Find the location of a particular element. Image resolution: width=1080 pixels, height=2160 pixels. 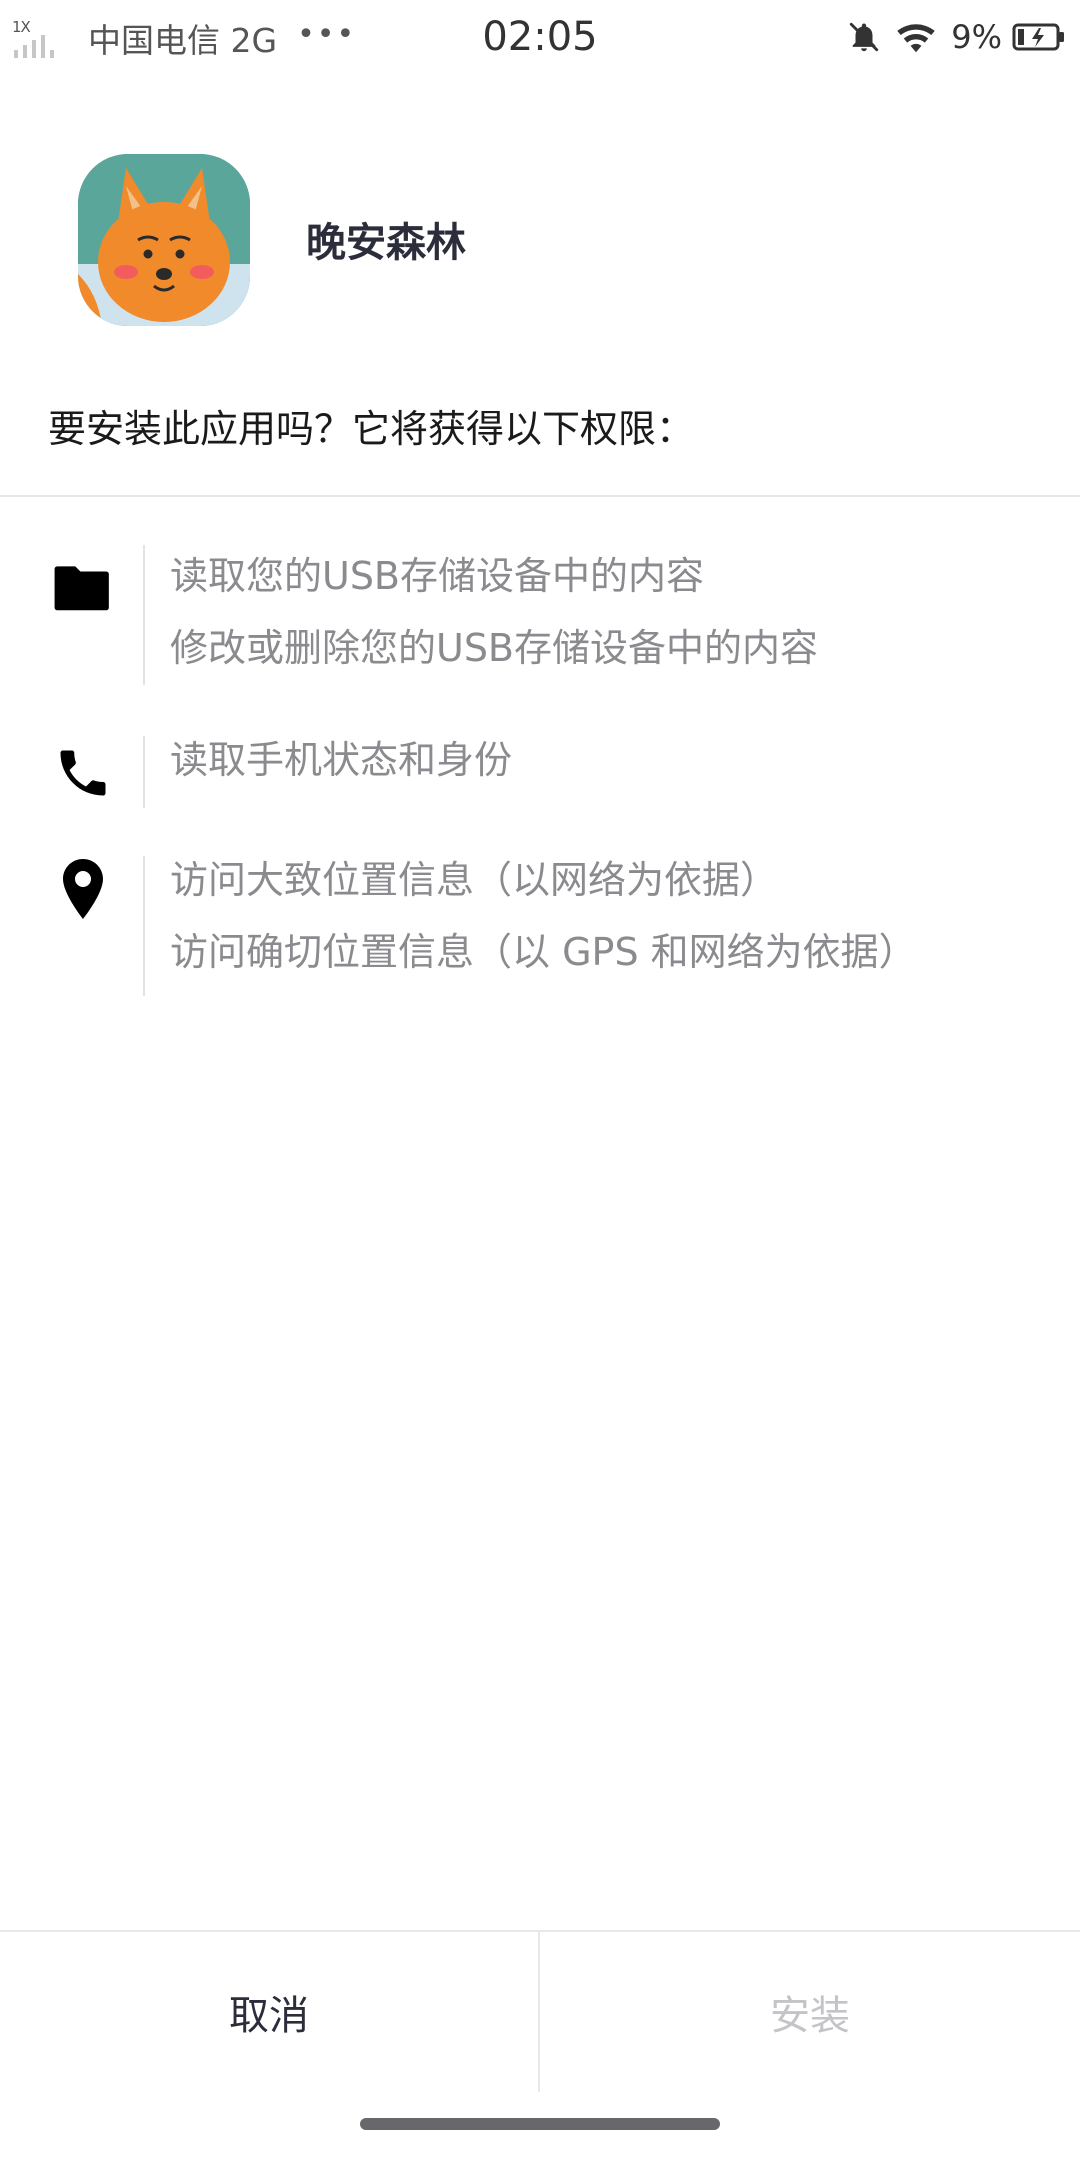

permission-item: 修改或删除您的USB存储设备中的内容 is located at coordinates (494, 648).